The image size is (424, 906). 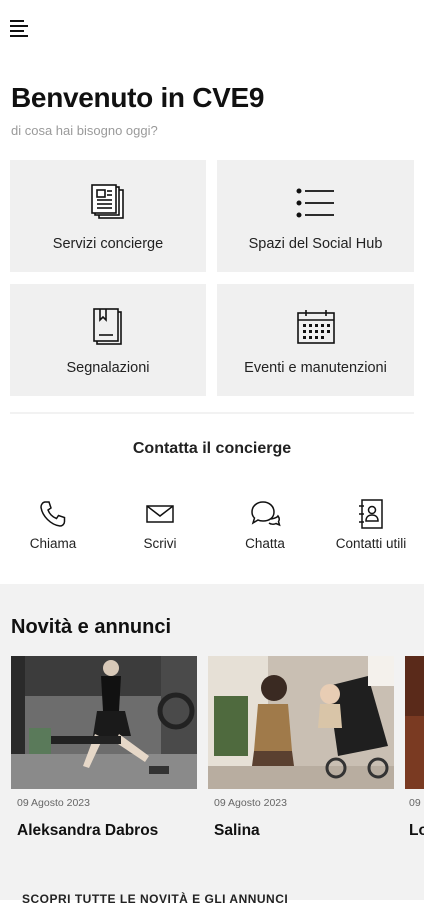 I want to click on call-button: Chiama, so click(x=53, y=524).